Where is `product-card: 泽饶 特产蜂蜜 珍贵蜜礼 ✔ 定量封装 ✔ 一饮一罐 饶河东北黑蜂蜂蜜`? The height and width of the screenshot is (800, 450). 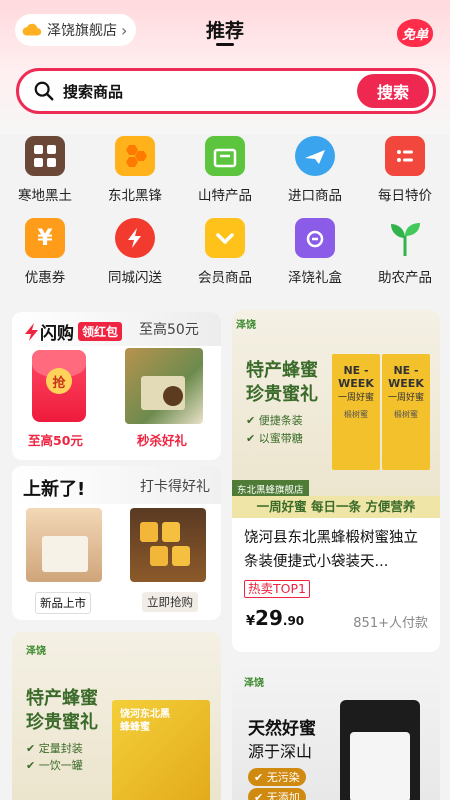 product-card: 泽饶 特产蜂蜜 珍贵蜜礼 ✔ 定量封装 ✔ 一饮一罐 饶河东北黑蜂蜂蜜 is located at coordinates (116, 716).